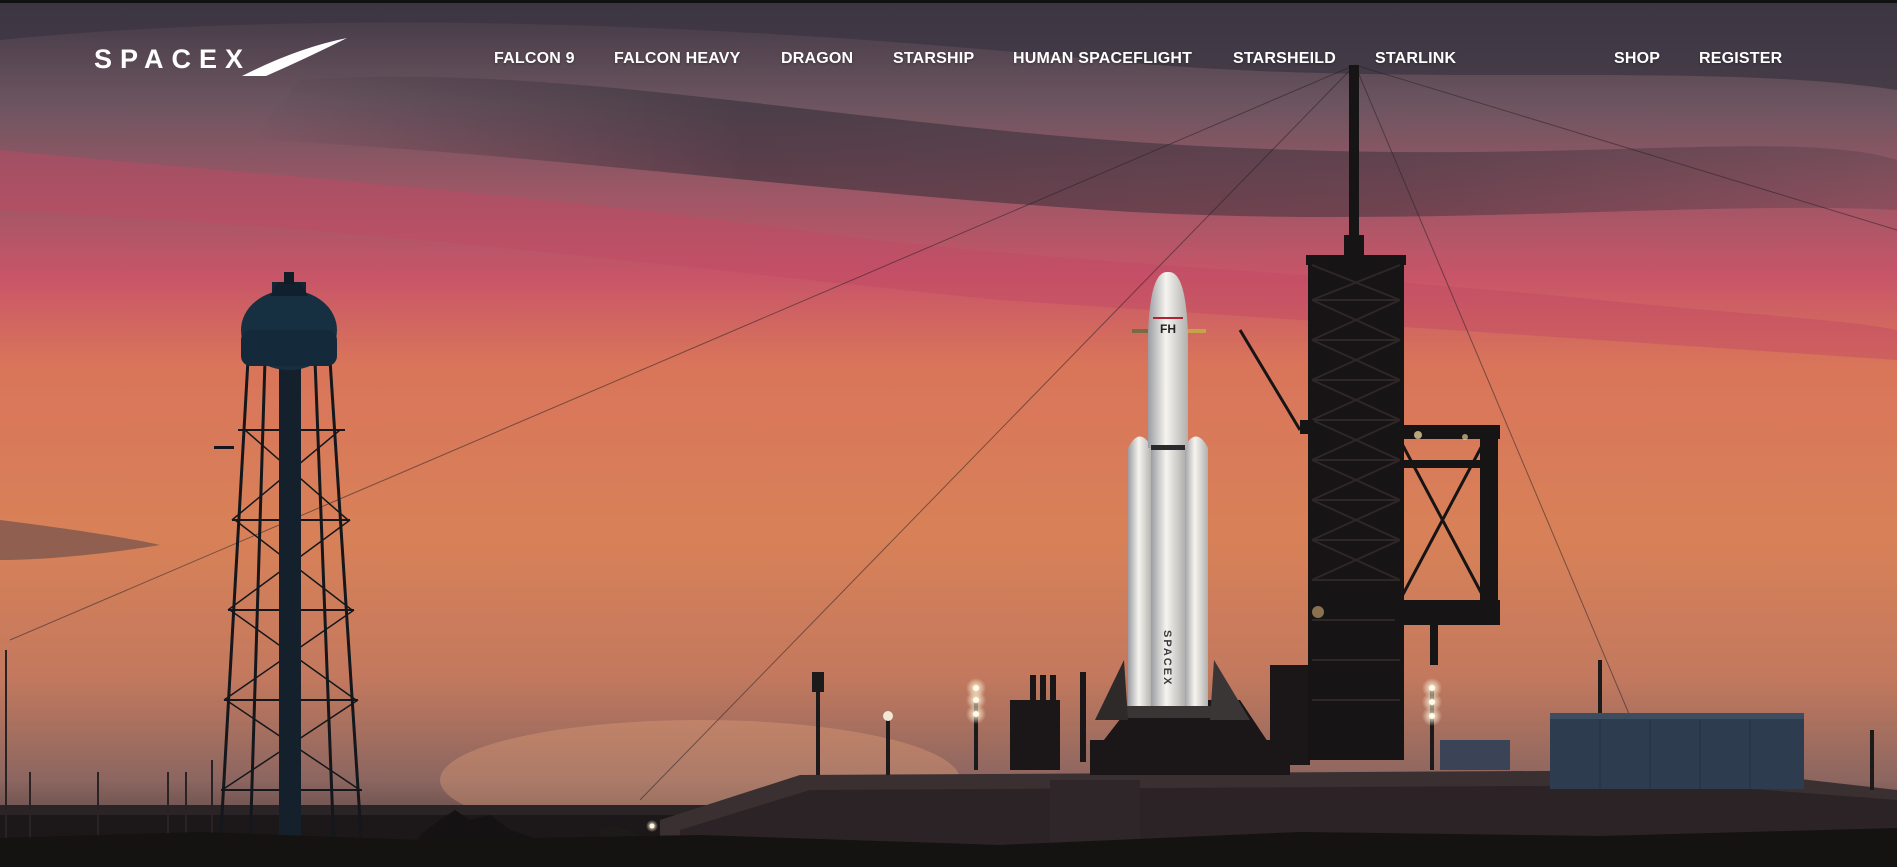 The image size is (1897, 867). What do you see at coordinates (948, 1) in the screenshot?
I see `top-edge-bar` at bounding box center [948, 1].